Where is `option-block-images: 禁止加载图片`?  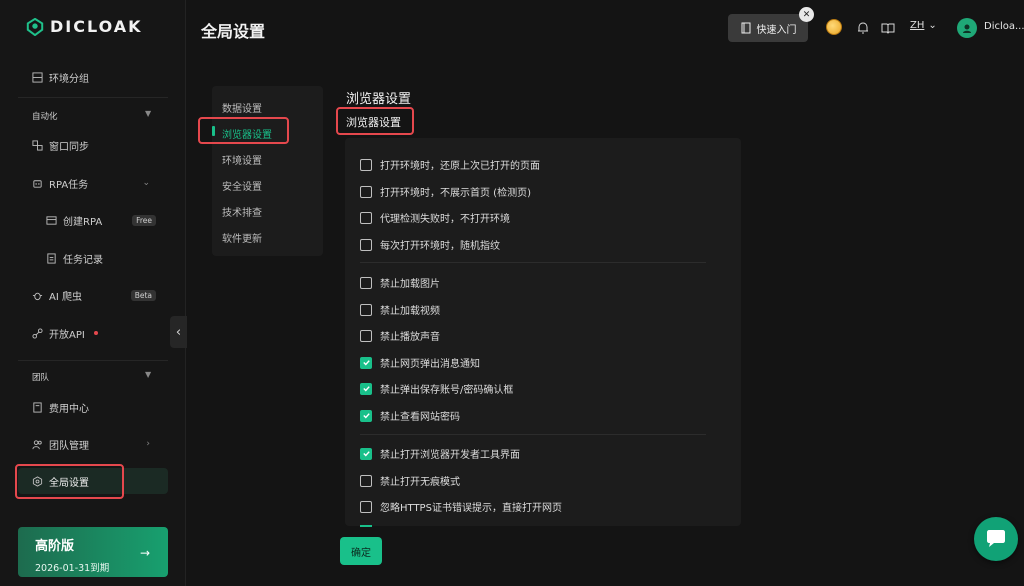
option-block-images: 禁止加载图片 is located at coordinates (400, 282).